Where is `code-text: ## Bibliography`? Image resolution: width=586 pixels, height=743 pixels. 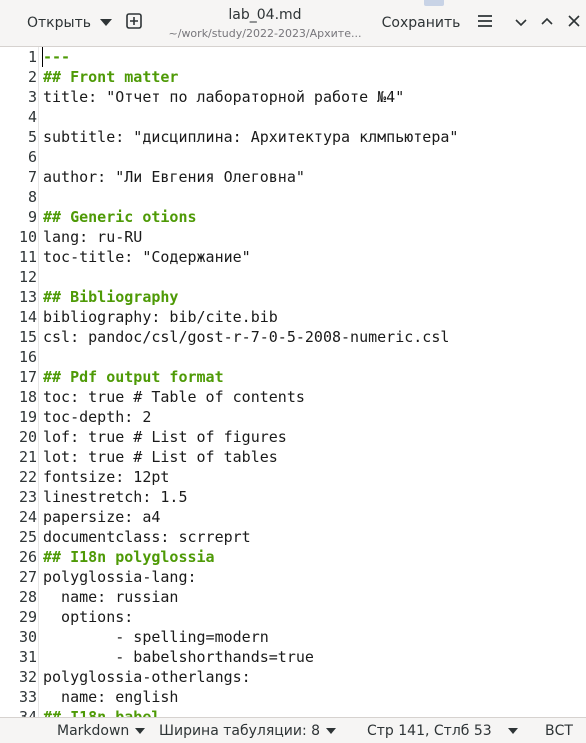
code-text: ## Bibliography is located at coordinates (111, 297).